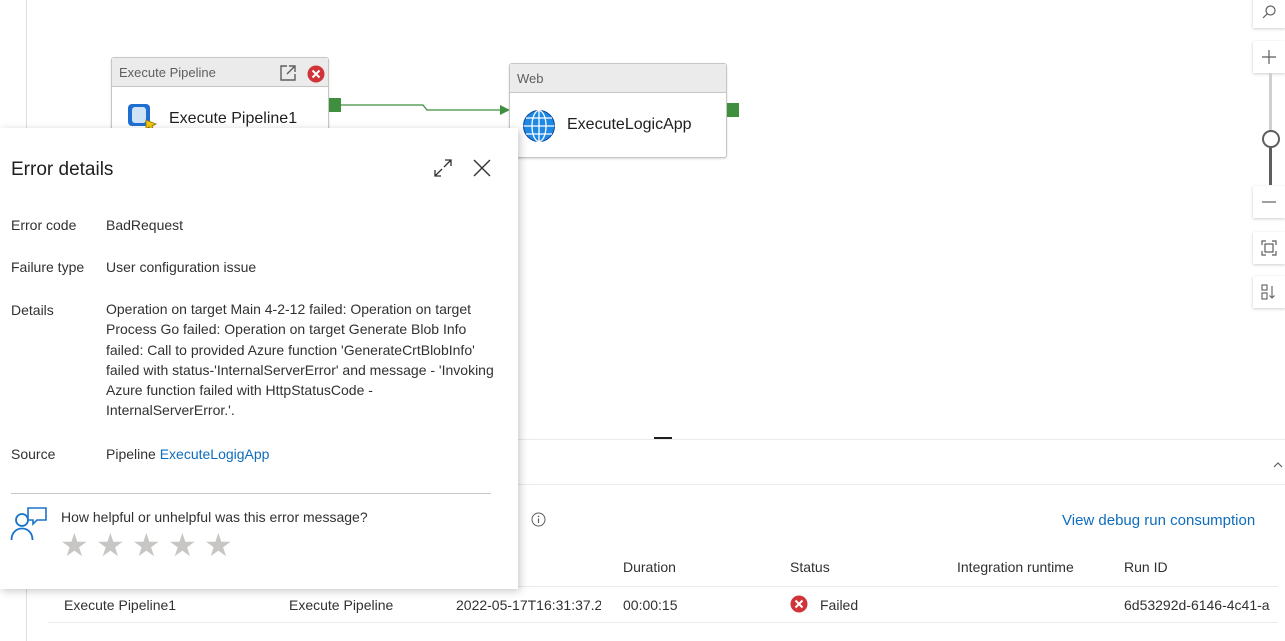 The image size is (1285, 641). What do you see at coordinates (649, 567) in the screenshot?
I see `column-header-duration: Duration` at bounding box center [649, 567].